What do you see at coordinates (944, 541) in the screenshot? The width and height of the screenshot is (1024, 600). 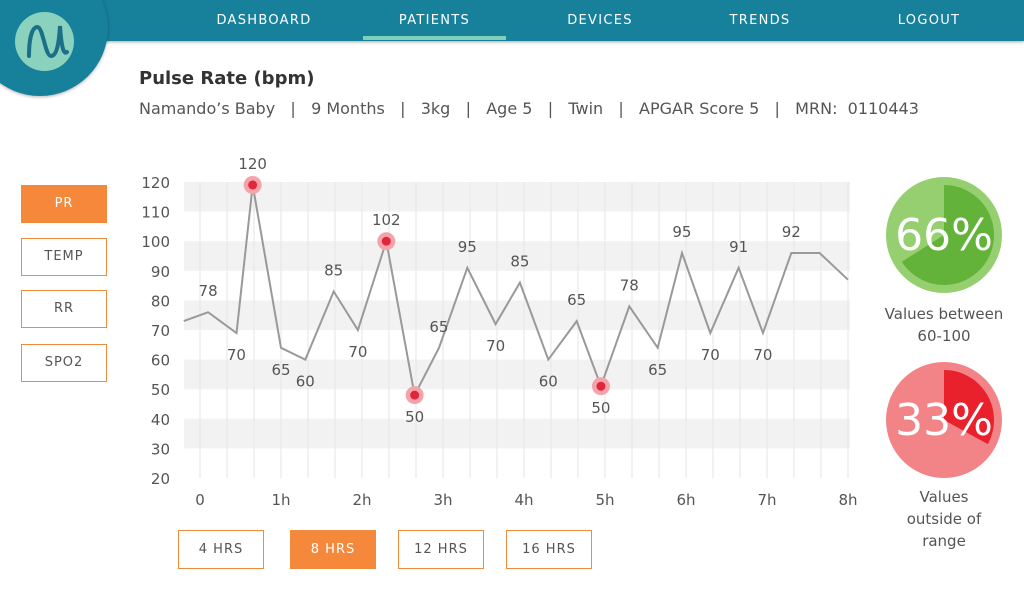 I see `out-of-range-label-line3: range` at bounding box center [944, 541].